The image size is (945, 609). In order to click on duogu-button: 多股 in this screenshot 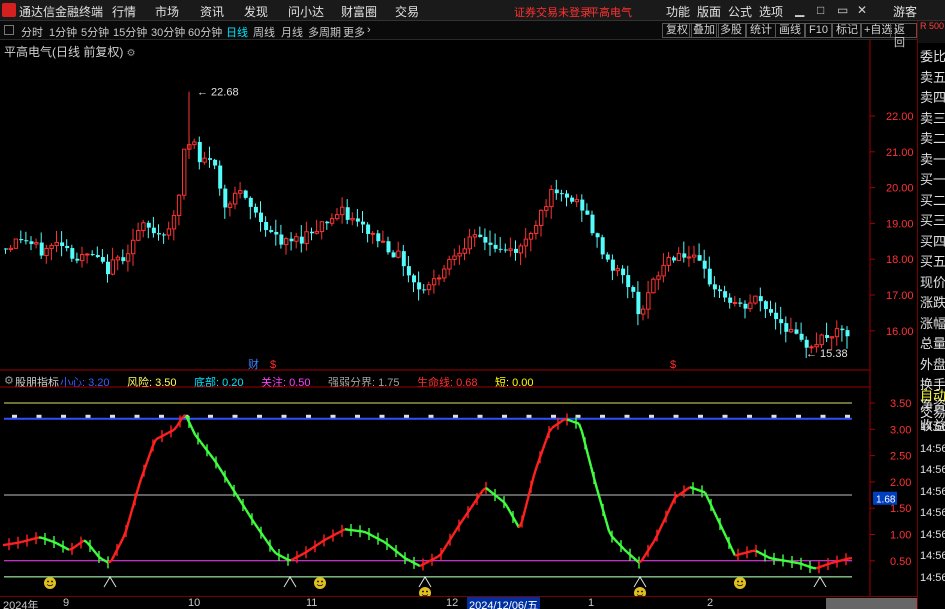, I will do `click(731, 30)`.